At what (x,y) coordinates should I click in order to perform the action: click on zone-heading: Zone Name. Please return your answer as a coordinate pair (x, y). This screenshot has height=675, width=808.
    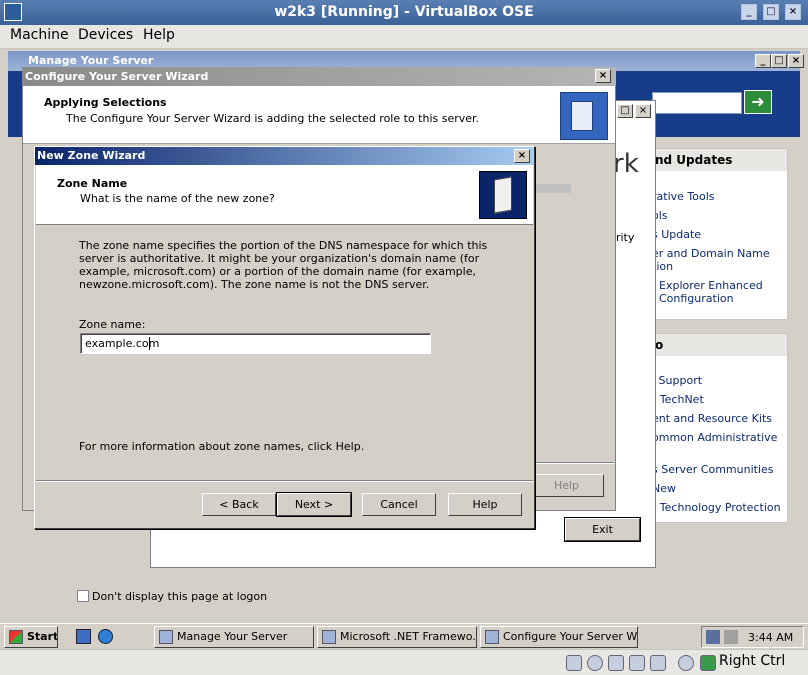
    Looking at the image, I should click on (92, 183).